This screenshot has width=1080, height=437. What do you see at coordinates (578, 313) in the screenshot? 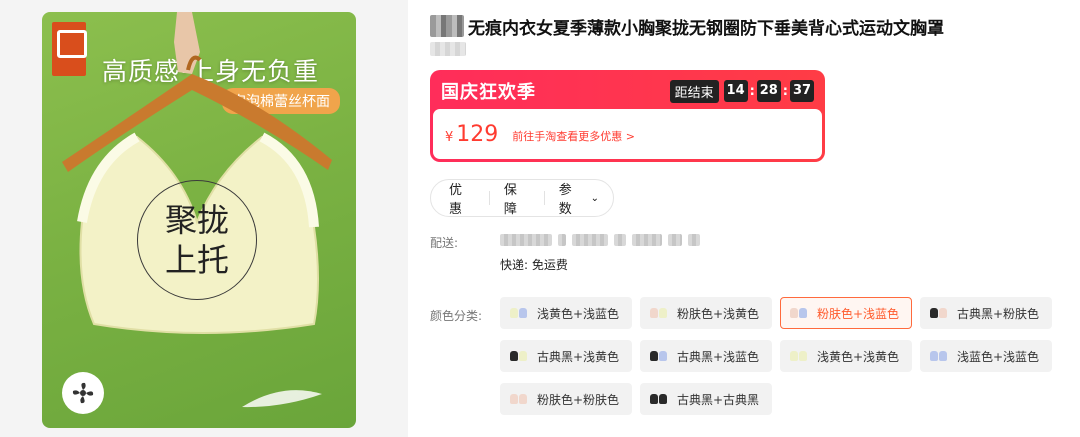
I see `sku-option-label: 浅黄色+浅蓝色` at bounding box center [578, 313].